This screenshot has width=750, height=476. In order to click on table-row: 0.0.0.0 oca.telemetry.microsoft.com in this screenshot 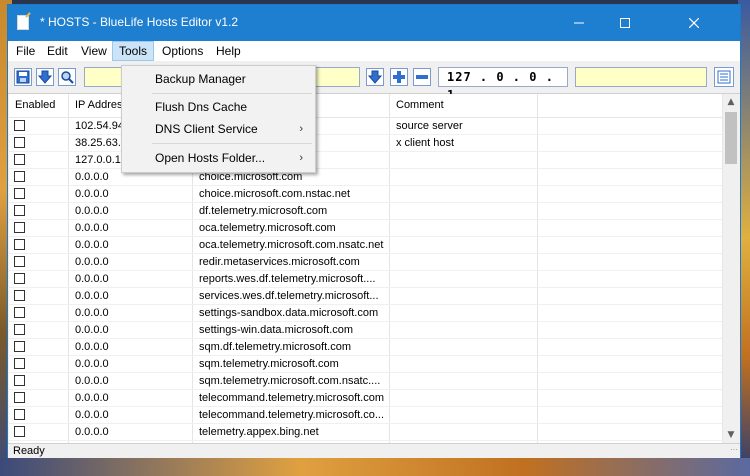, I will do `click(366, 228)`.